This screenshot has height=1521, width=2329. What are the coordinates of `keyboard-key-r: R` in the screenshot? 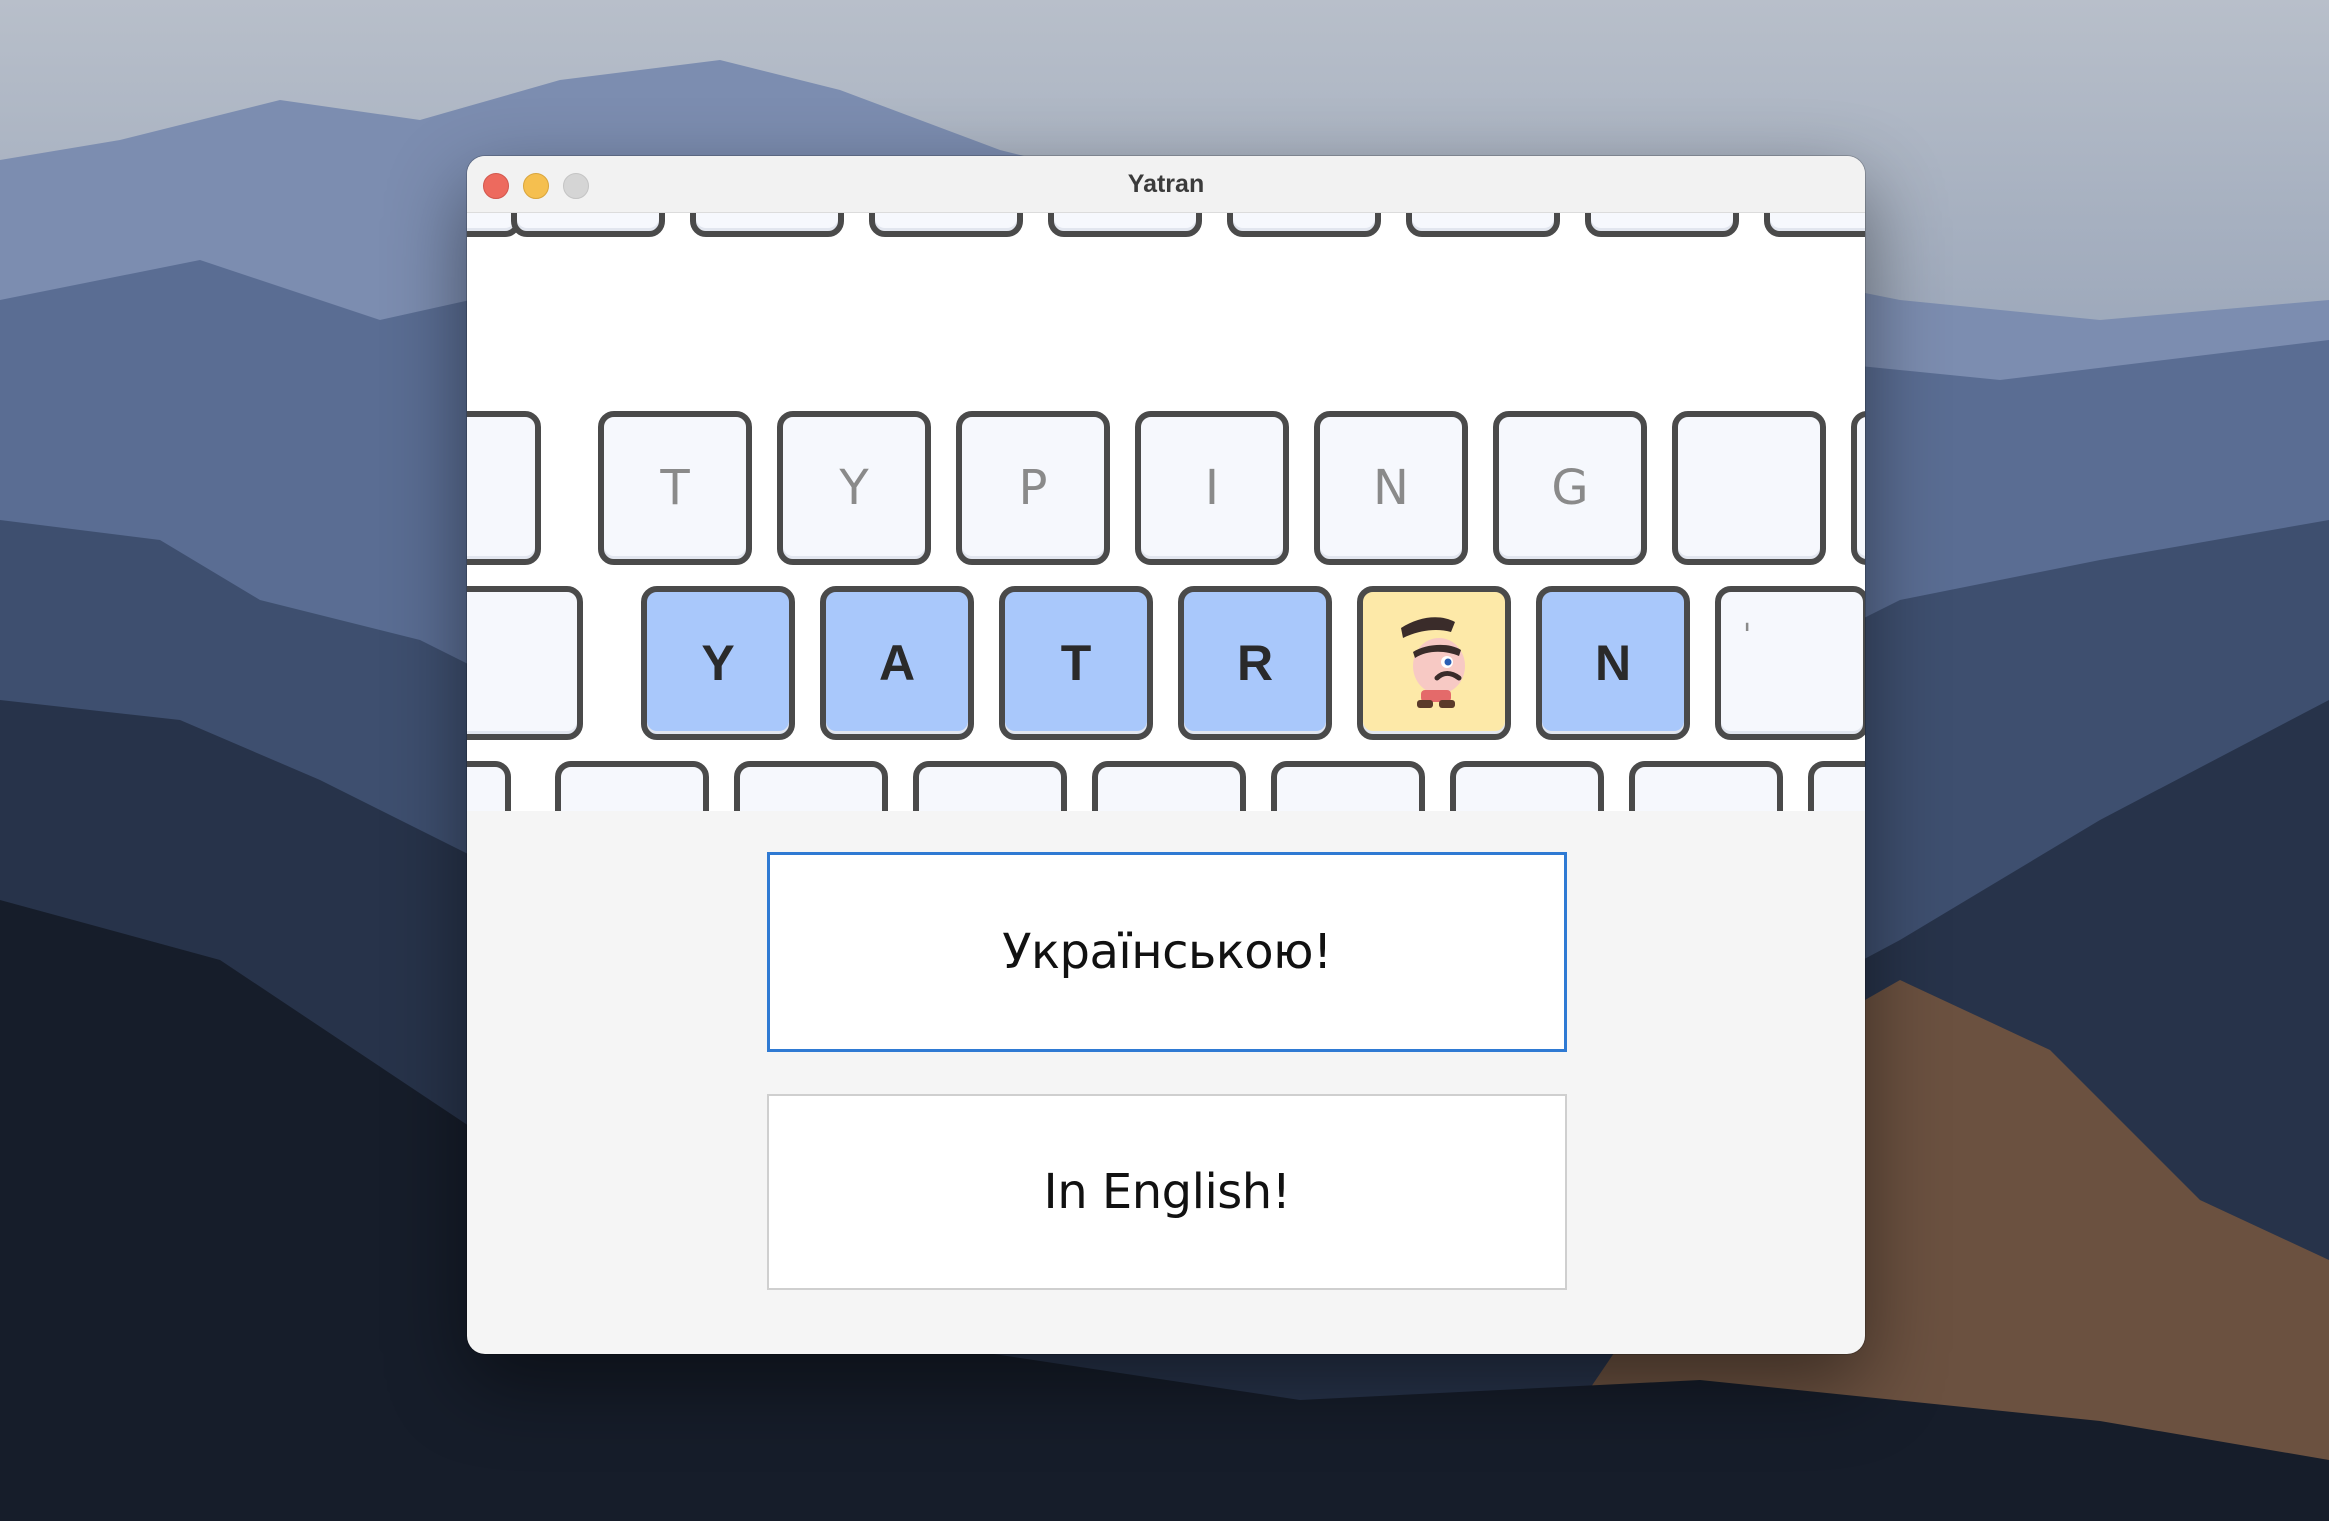 It's located at (1527, 786).